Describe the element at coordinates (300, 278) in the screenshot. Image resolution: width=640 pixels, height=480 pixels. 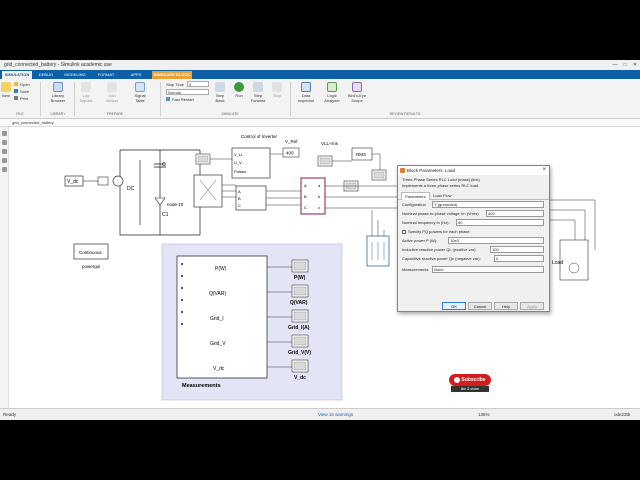
I see `scope-pw-label: P(W)` at that location.